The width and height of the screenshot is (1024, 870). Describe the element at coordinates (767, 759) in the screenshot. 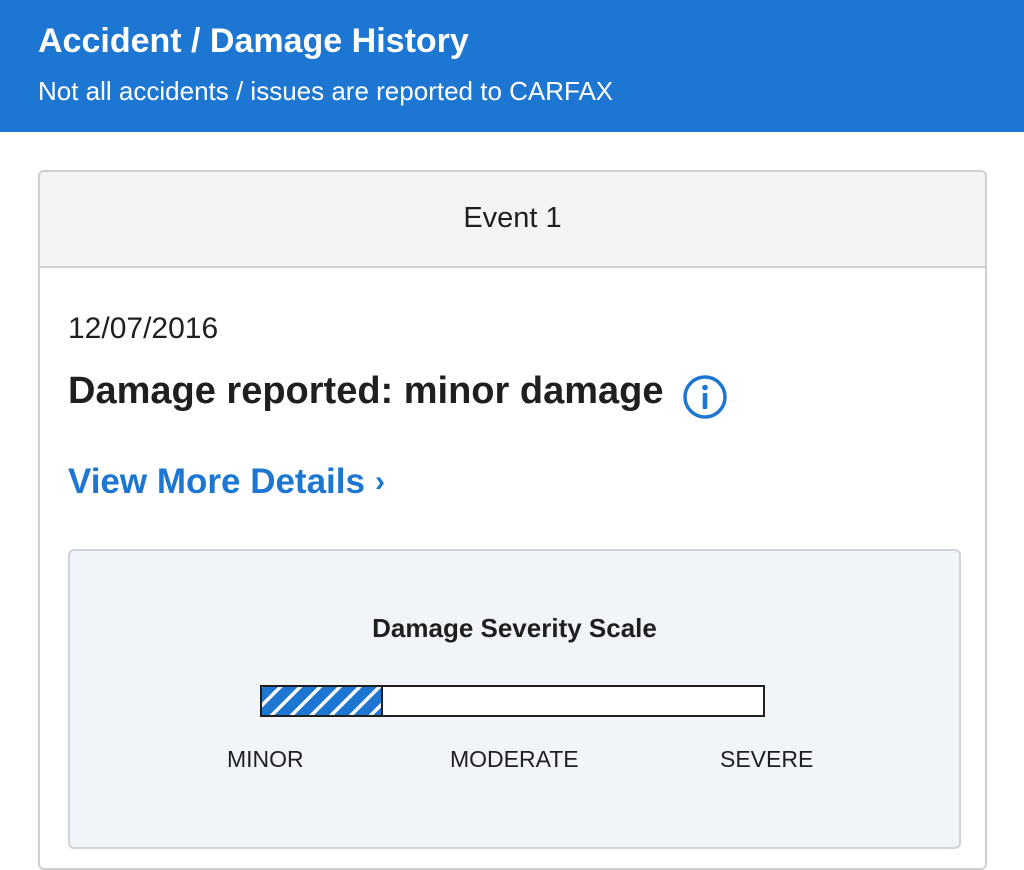

I see `scale-label-severe: SEVERE` at that location.